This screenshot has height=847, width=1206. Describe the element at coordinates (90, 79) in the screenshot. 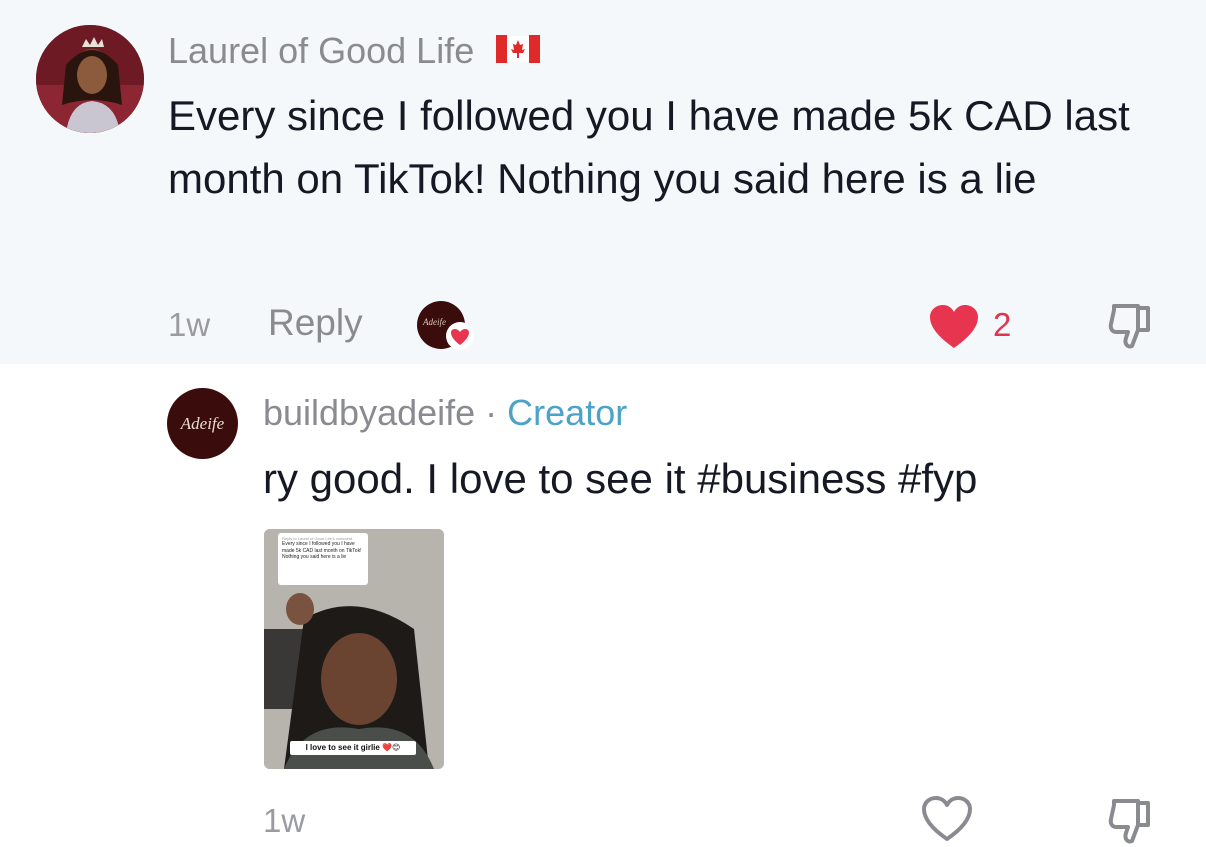

I see `avatar` at that location.